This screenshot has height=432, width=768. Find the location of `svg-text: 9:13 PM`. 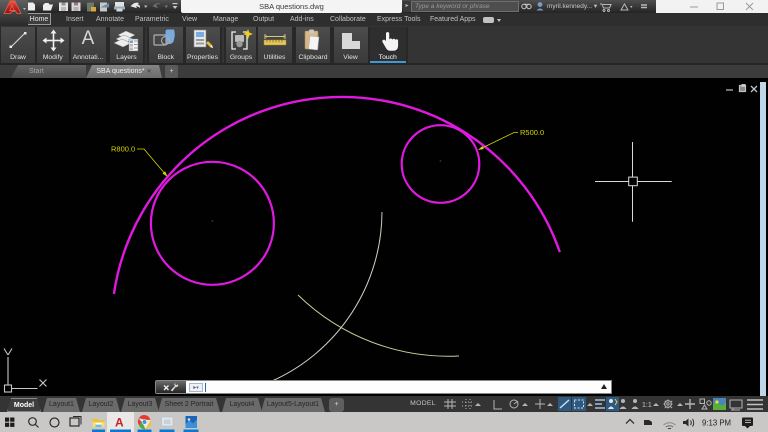

svg-text: 9:13 PM is located at coordinates (716, 423).